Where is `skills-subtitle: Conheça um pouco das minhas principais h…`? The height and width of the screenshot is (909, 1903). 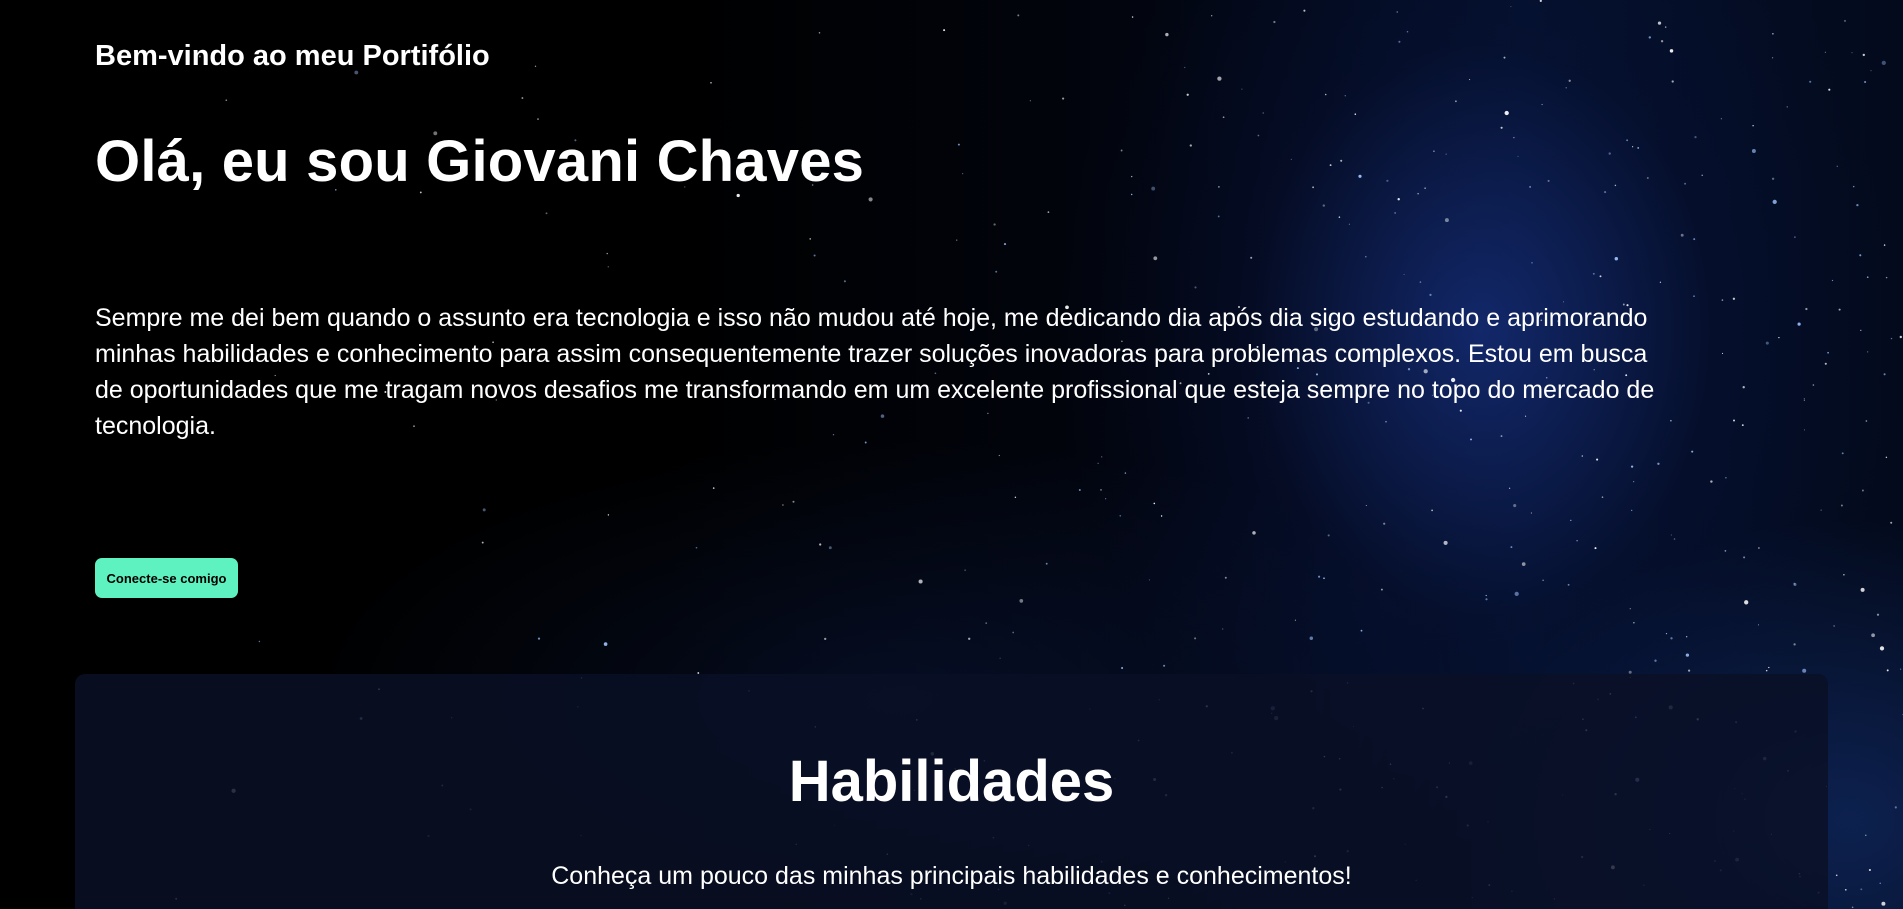
skills-subtitle: Conheça um pouco das minhas principais h… is located at coordinates (951, 876).